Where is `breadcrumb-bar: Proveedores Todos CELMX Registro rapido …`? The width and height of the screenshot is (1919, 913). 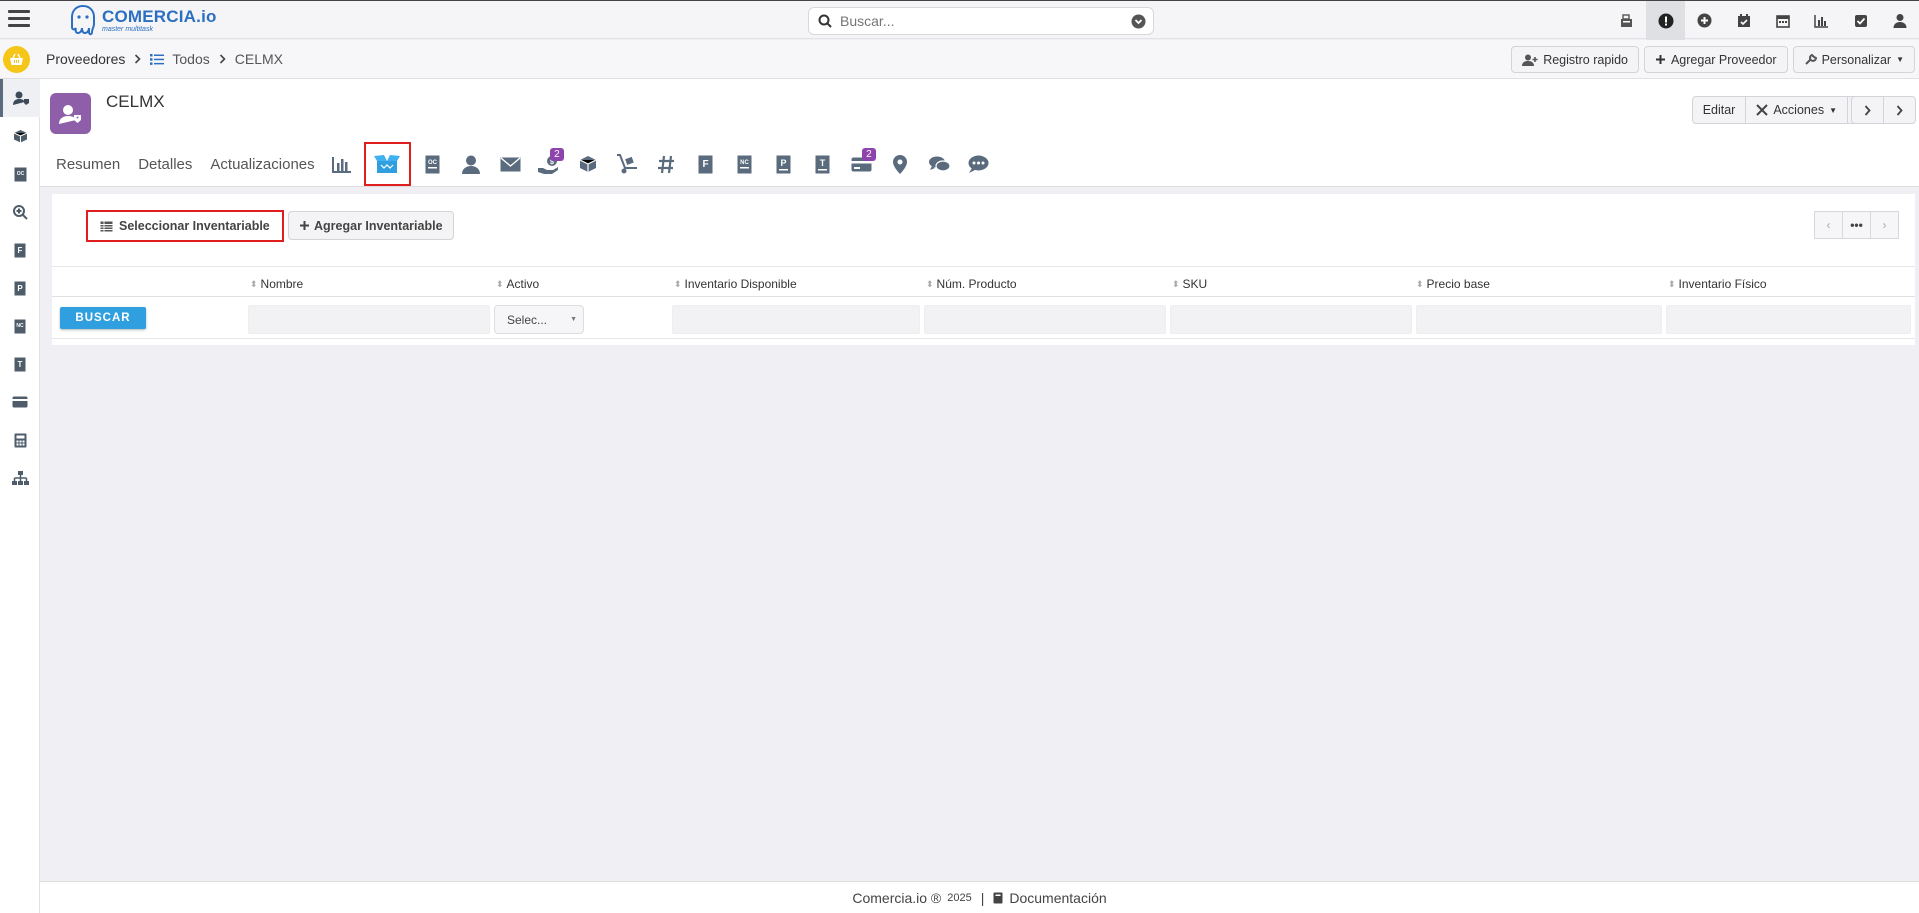
breadcrumb-bar: Proveedores Todos CELMX Registro rapido … is located at coordinates (959, 59).